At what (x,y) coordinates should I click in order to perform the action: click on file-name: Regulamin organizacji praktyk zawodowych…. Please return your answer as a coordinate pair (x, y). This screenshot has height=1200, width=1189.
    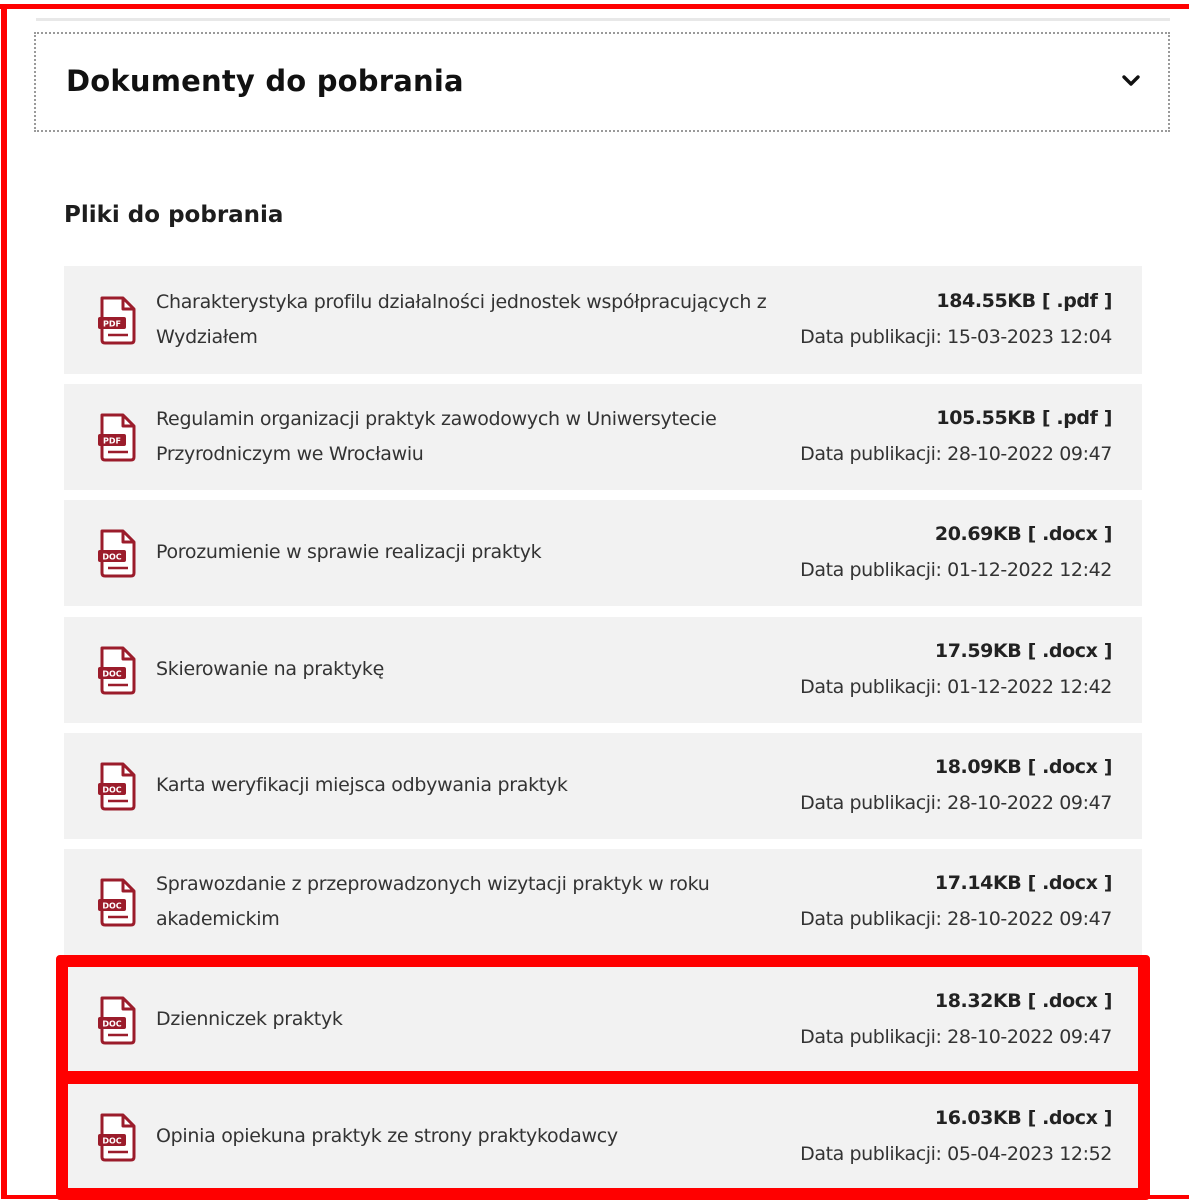
    Looking at the image, I should click on (476, 437).